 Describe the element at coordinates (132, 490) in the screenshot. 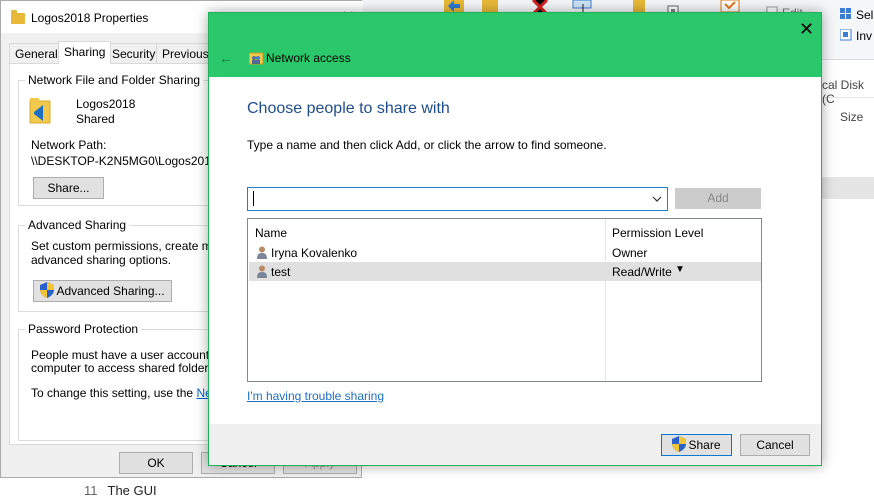

I see `background-line-text: The GUI` at that location.